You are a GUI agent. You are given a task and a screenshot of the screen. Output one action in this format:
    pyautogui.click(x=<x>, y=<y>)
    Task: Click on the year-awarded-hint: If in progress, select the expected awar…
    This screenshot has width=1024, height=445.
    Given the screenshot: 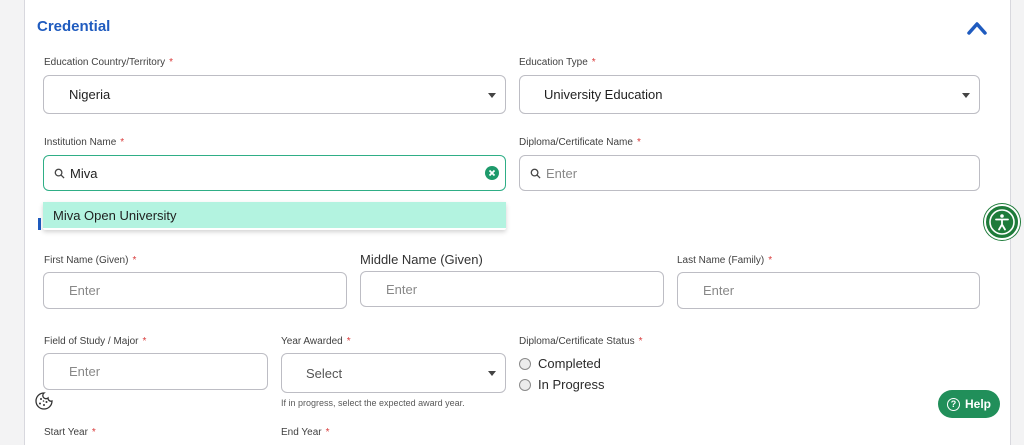 What is the action you would take?
    pyautogui.click(x=373, y=403)
    